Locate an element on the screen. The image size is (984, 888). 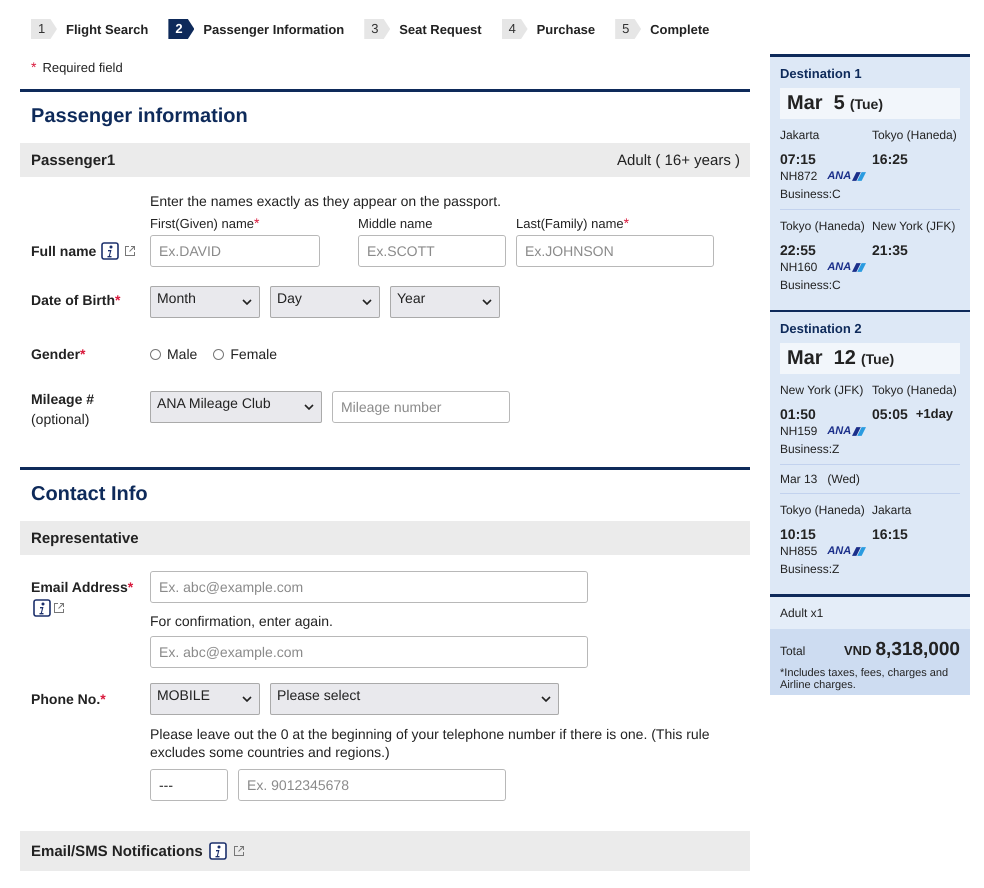
date-text: Mar 5 is located at coordinates (816, 103).